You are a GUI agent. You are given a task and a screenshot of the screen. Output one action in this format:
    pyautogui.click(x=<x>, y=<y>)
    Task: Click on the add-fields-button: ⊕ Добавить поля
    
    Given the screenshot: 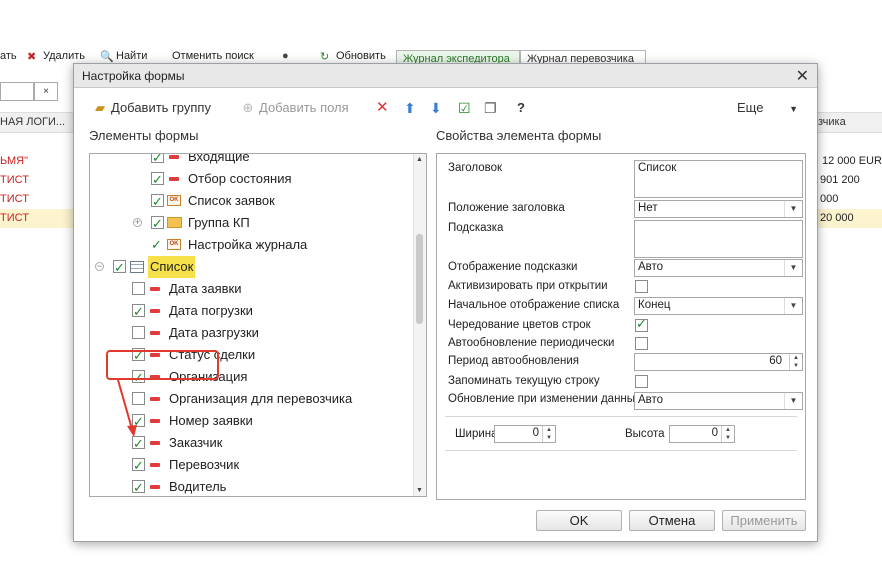 What is the action you would take?
    pyautogui.click(x=294, y=108)
    